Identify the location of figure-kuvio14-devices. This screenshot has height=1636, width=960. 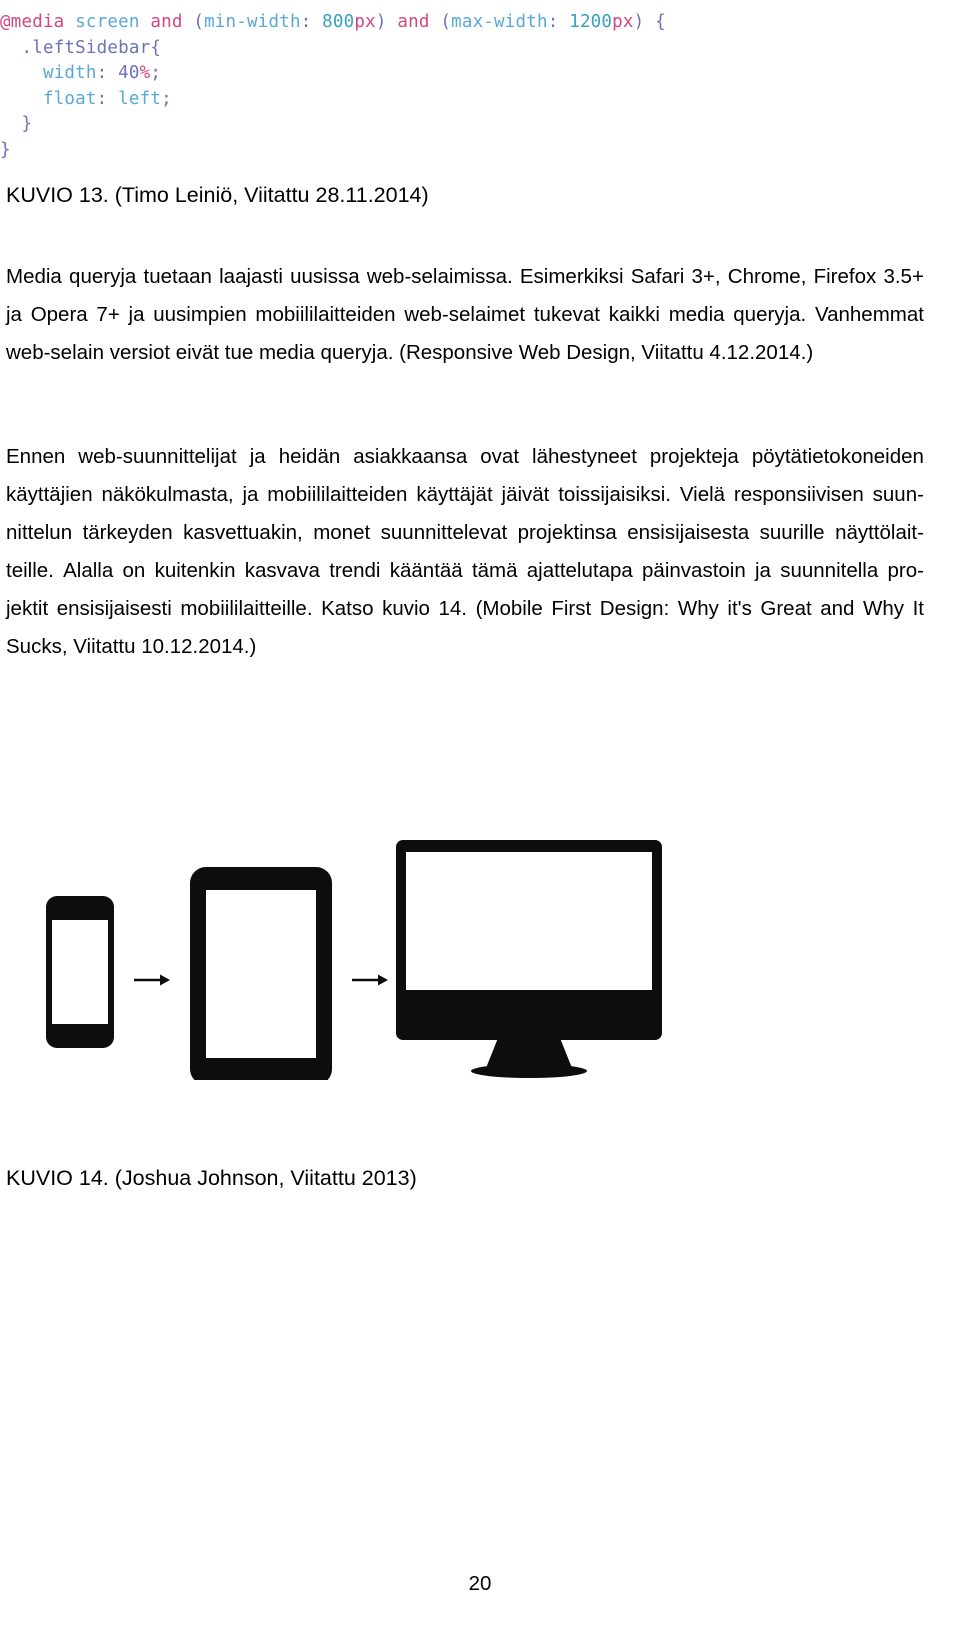
(350, 932).